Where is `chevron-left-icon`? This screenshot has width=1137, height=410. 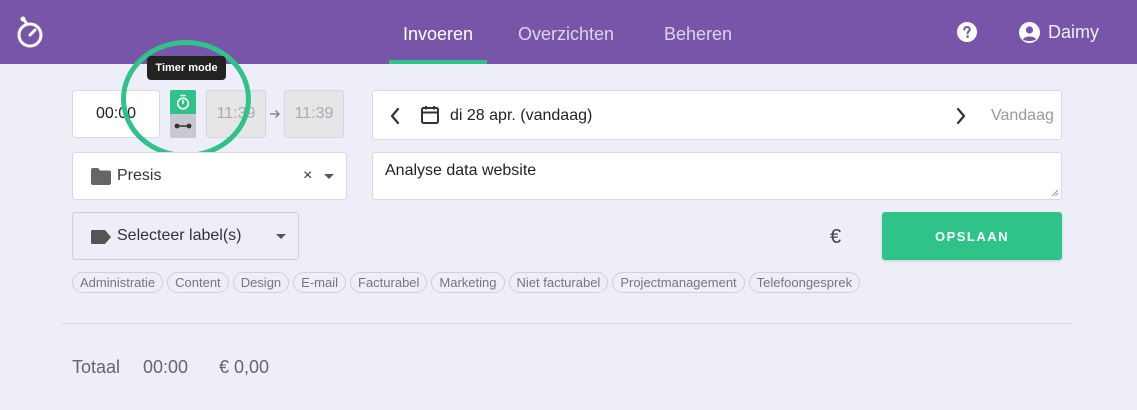 chevron-left-icon is located at coordinates (395, 116).